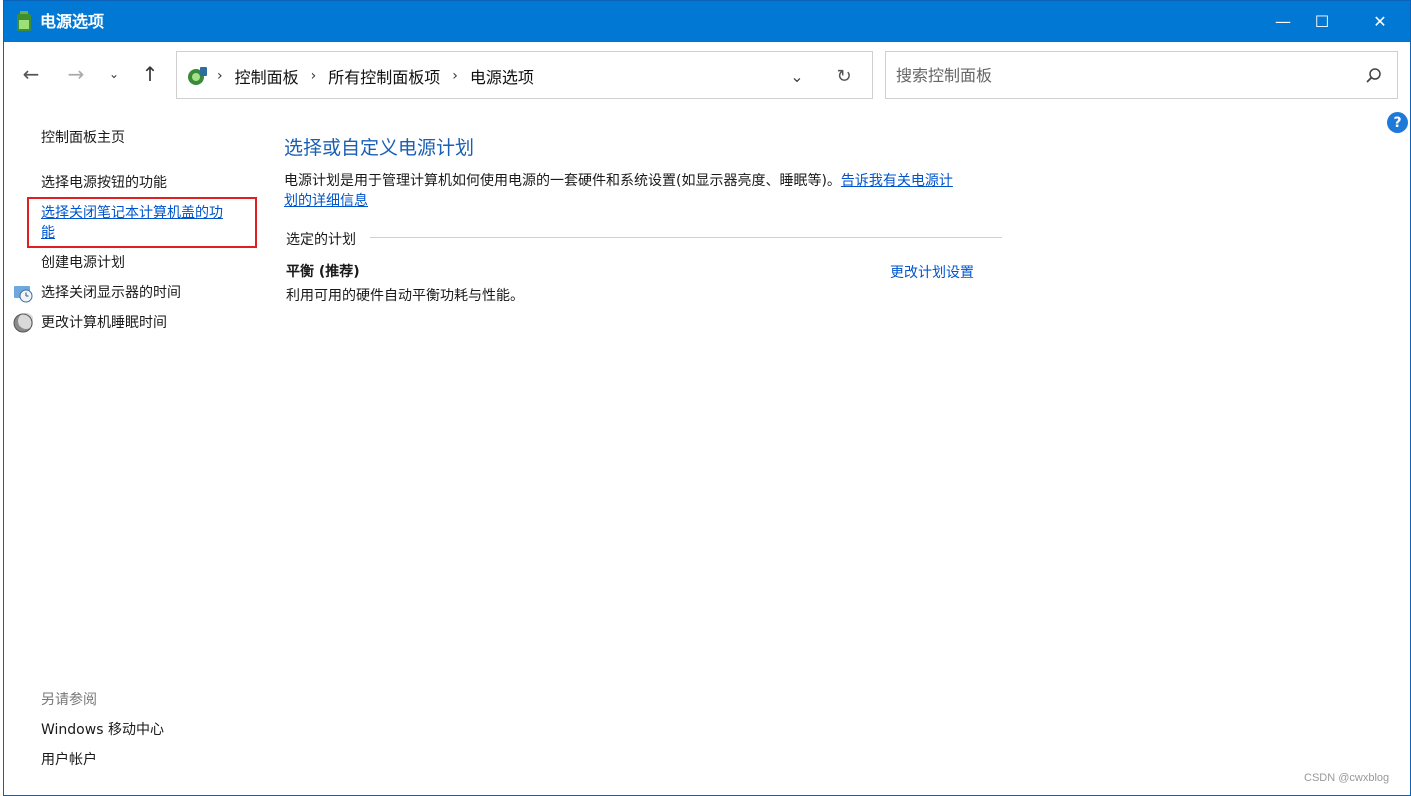  What do you see at coordinates (31, 74) in the screenshot?
I see `back-button: ←` at bounding box center [31, 74].